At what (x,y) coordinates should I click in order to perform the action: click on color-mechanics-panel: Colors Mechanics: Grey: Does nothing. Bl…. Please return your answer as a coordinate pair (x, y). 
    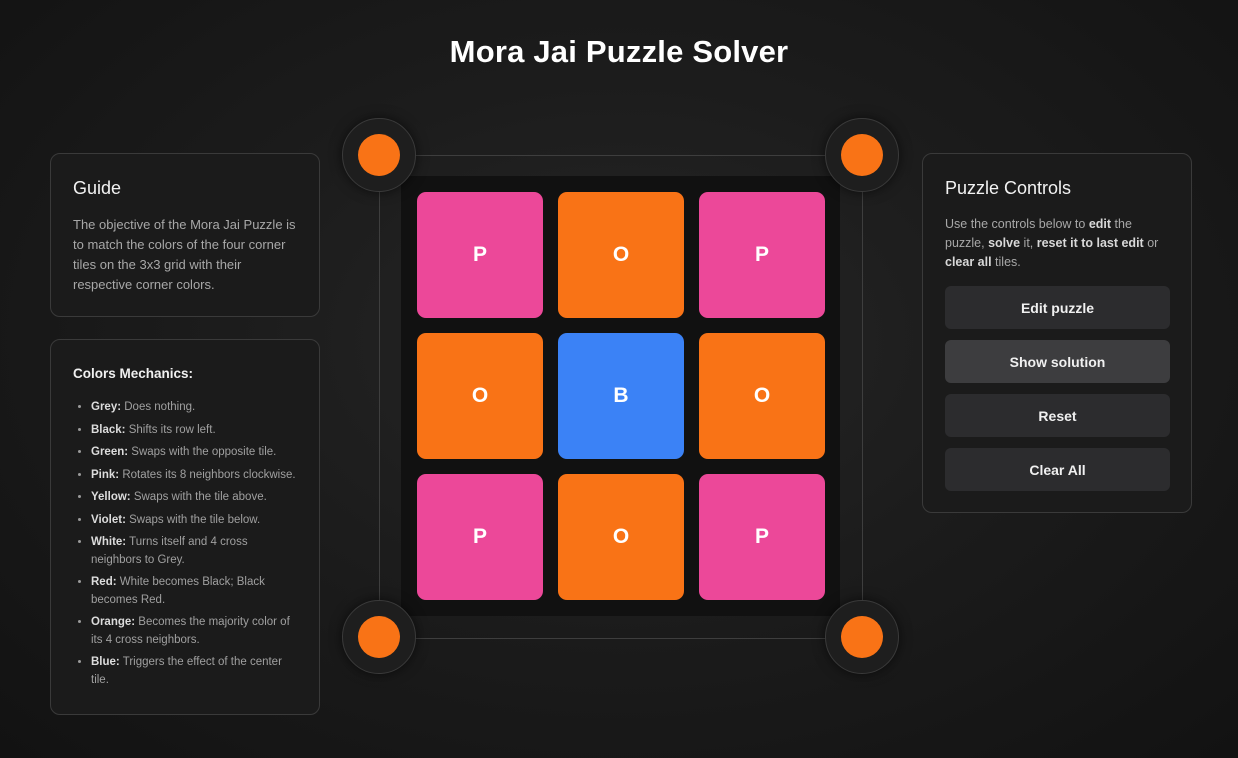
    Looking at the image, I should click on (185, 527).